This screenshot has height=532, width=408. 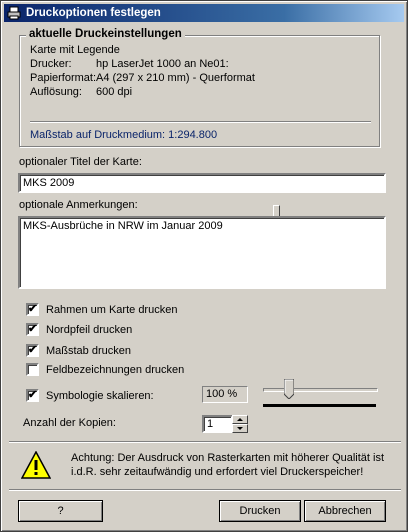 What do you see at coordinates (89, 329) in the screenshot?
I see `north-arrow-label: Nordpfeil drucken` at bounding box center [89, 329].